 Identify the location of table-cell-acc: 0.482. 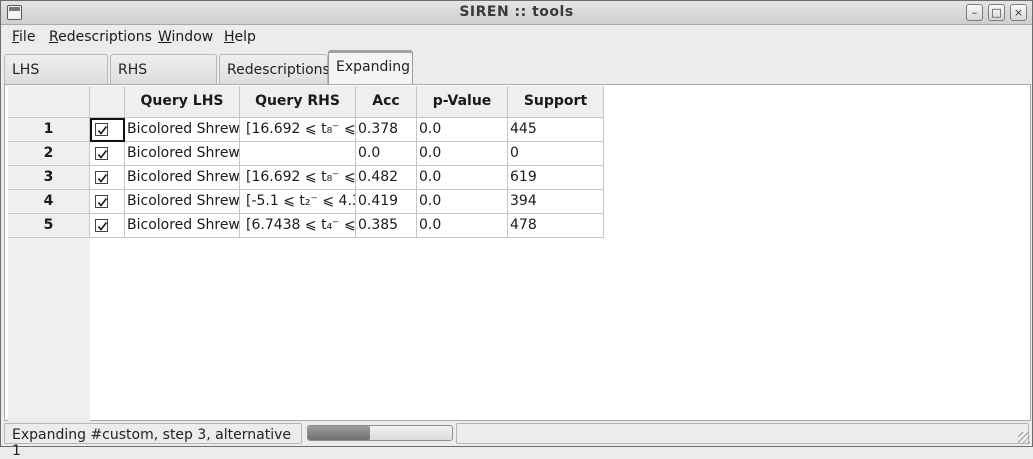
(386, 178).